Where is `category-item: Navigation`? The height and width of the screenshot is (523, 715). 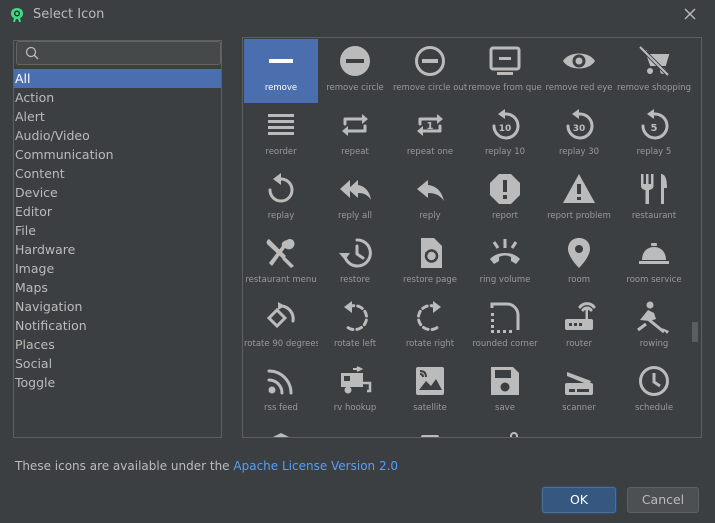 category-item: Navigation is located at coordinates (117, 306).